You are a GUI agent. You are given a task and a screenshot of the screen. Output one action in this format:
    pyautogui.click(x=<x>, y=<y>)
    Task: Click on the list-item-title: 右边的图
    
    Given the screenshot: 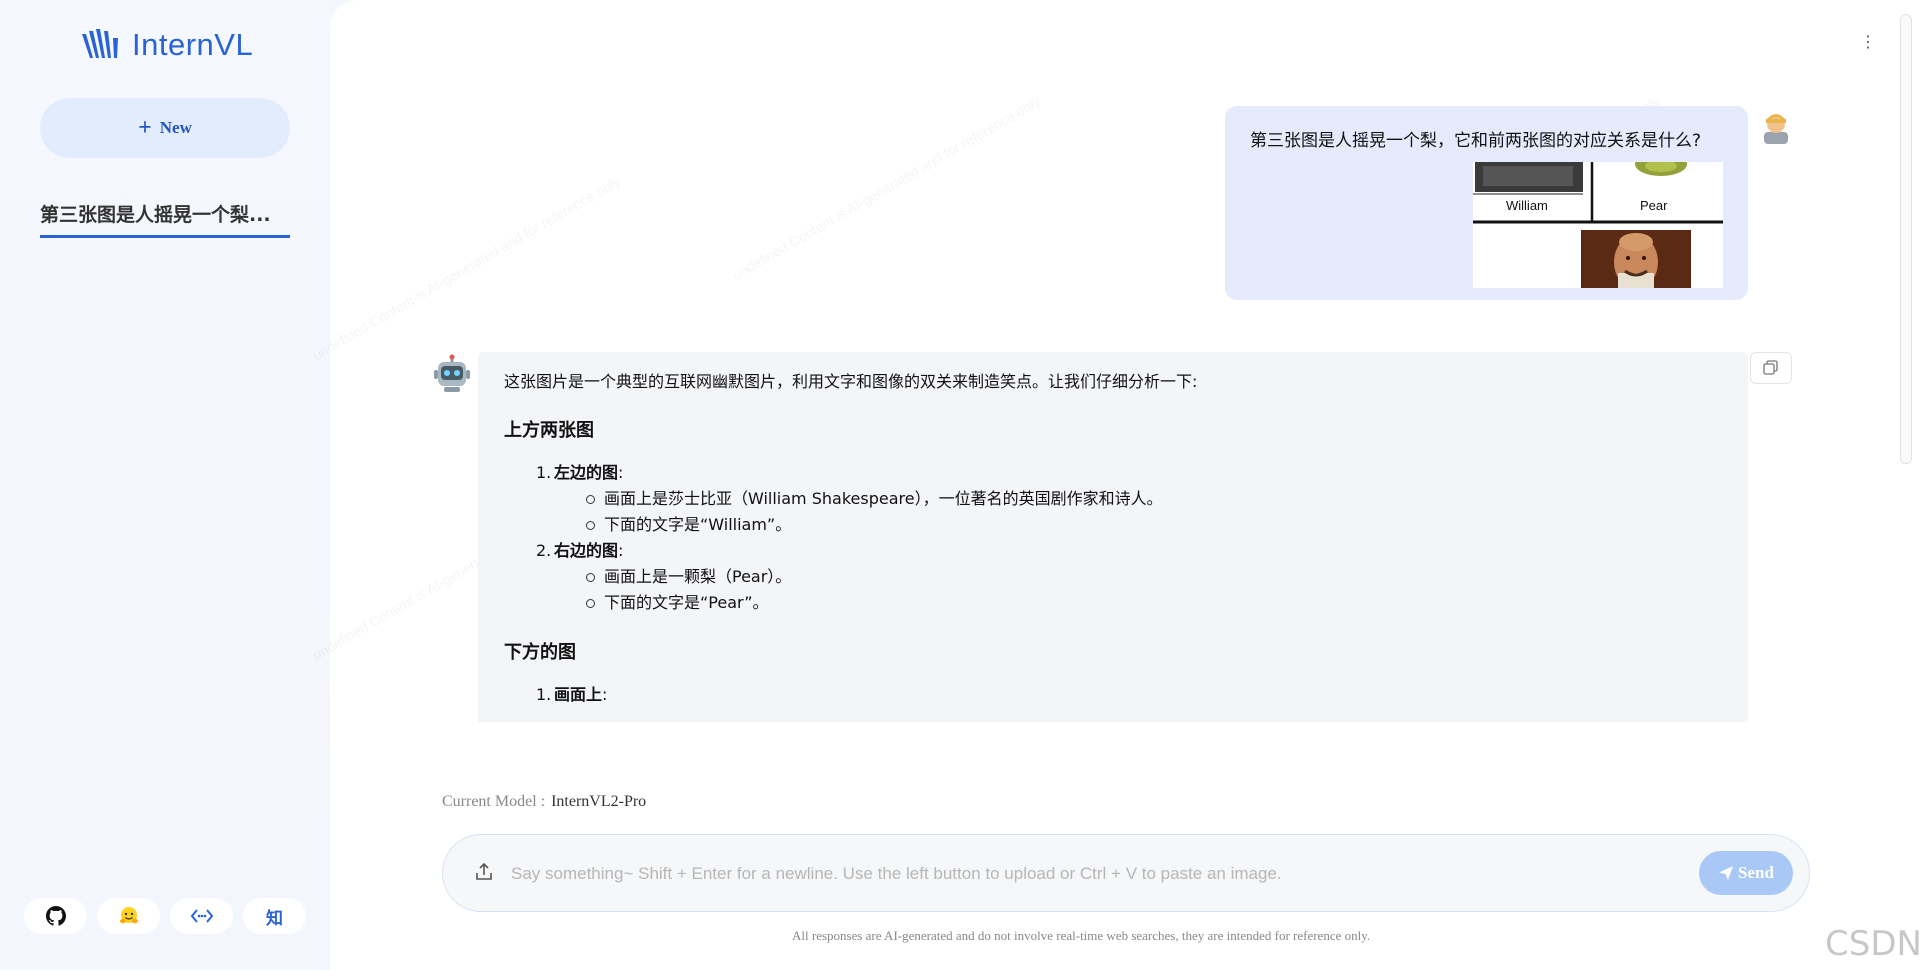 What is the action you would take?
    pyautogui.click(x=586, y=550)
    